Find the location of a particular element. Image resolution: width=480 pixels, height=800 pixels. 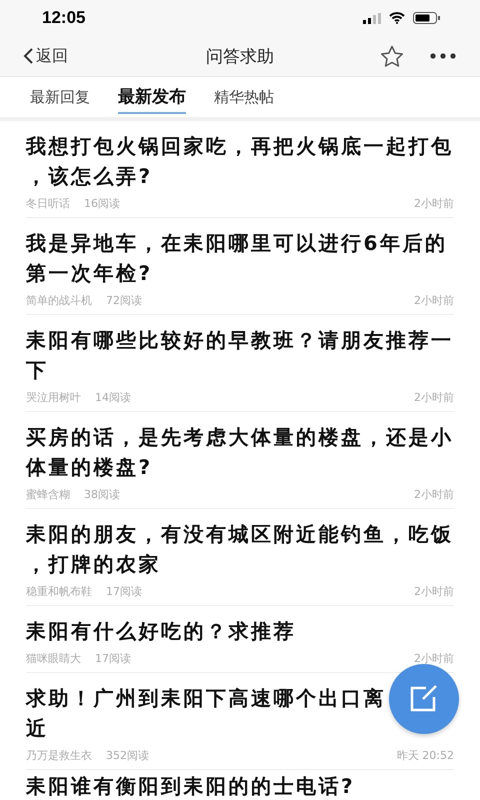

post-title: 耒阳的朋友，有没有城区附近能钓鱼，吃饭 ，打牌的农家 is located at coordinates (240, 549).